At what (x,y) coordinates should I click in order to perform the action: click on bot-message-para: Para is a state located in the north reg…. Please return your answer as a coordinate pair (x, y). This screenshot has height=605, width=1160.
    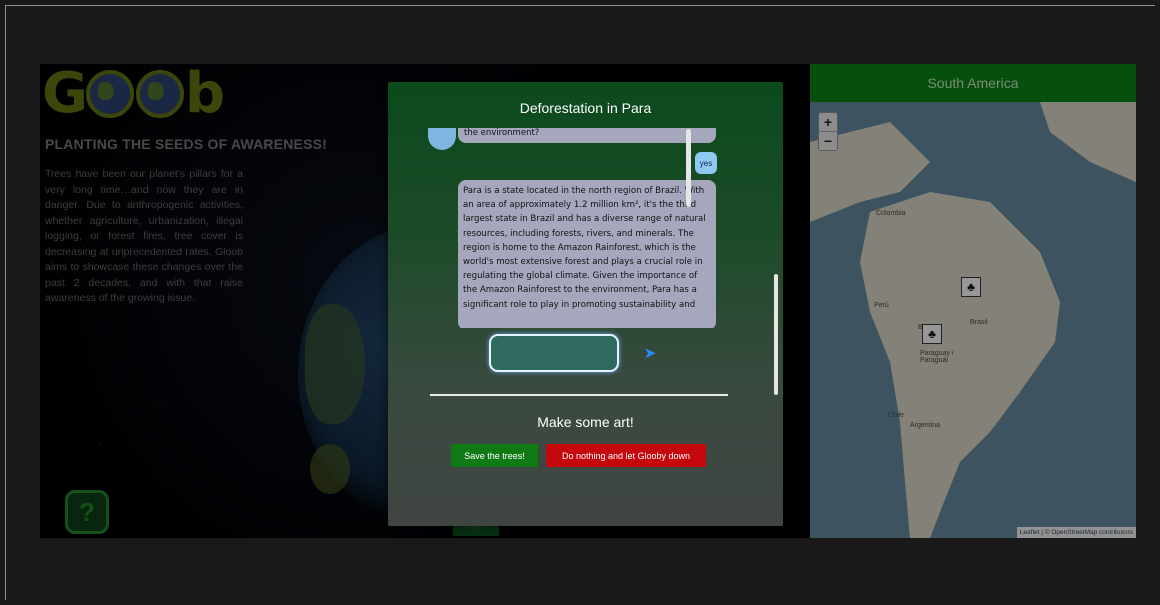
    Looking at the image, I should click on (587, 254).